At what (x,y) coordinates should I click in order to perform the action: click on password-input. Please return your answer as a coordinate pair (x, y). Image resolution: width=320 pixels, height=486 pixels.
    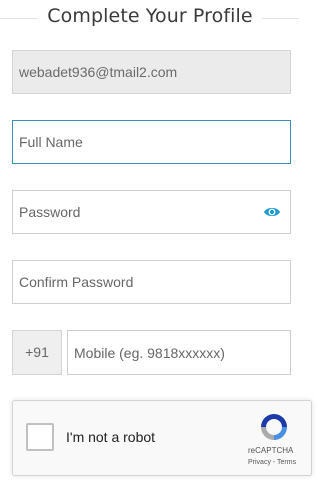
    Looking at the image, I should click on (151, 212).